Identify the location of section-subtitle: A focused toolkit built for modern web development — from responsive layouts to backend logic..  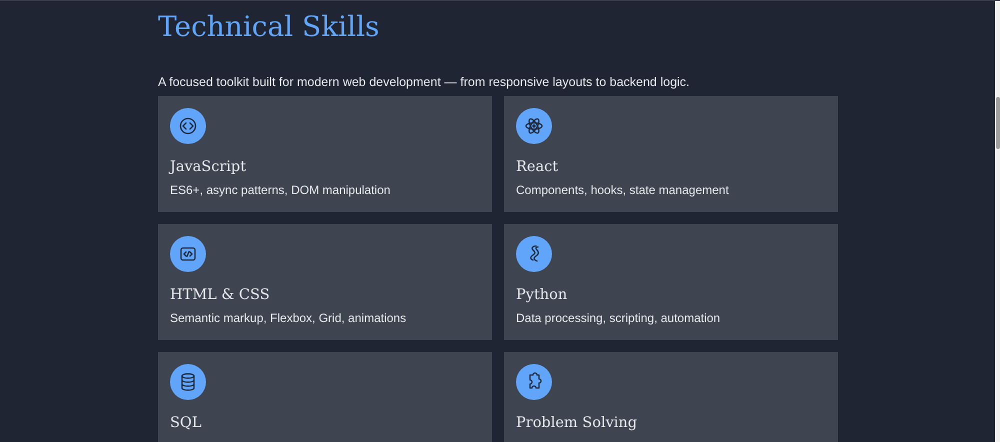
(424, 82).